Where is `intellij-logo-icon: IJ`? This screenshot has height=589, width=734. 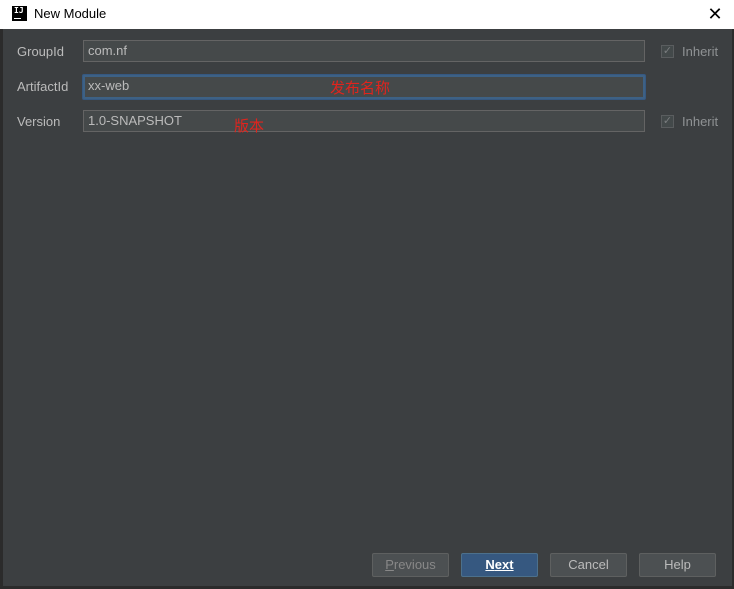 intellij-logo-icon: IJ is located at coordinates (19, 13).